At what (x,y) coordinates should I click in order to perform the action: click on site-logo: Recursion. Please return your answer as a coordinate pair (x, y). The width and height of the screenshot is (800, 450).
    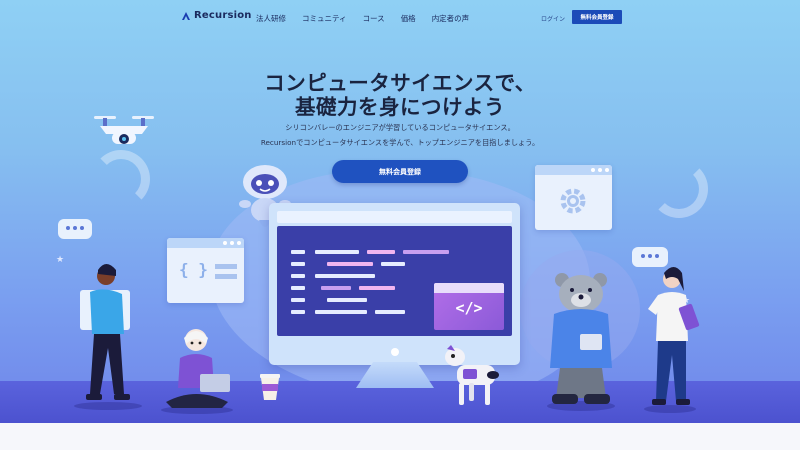
    Looking at the image, I should click on (216, 15).